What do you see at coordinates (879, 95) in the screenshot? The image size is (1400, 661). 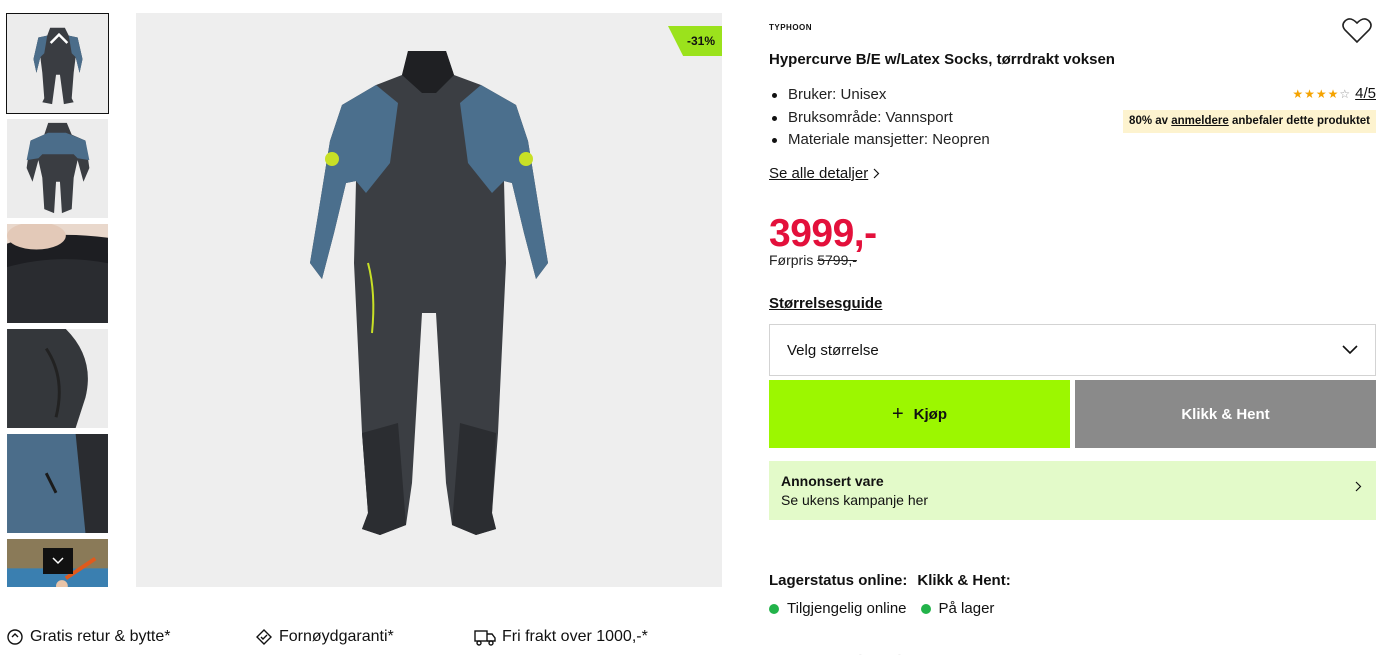 I see `spec-item: Bruker: Unisex` at bounding box center [879, 95].